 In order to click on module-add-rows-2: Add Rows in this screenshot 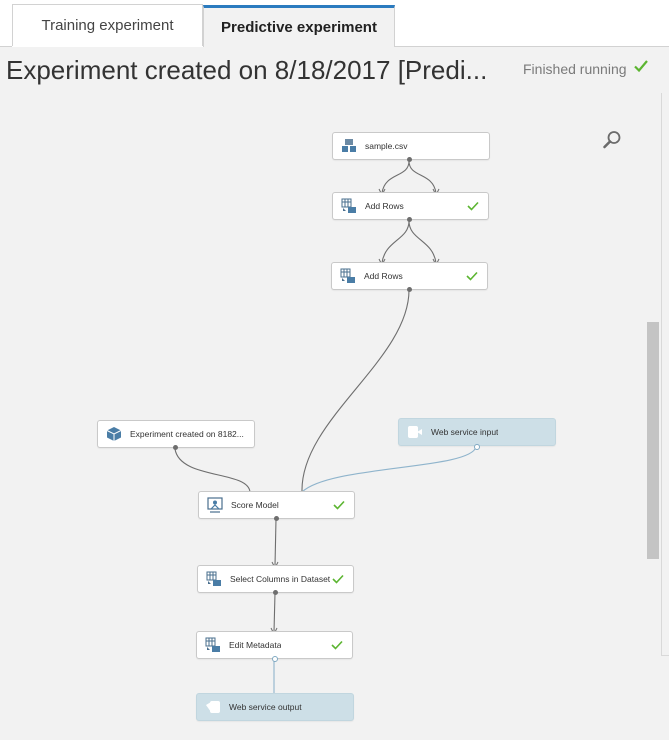, I will do `click(409, 276)`.